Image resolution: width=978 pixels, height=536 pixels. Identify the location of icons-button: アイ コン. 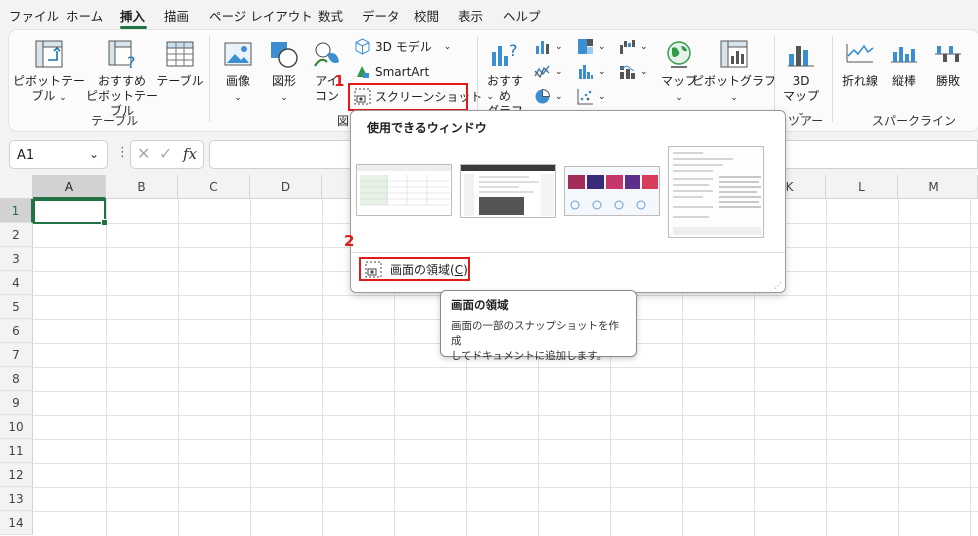
(327, 71).